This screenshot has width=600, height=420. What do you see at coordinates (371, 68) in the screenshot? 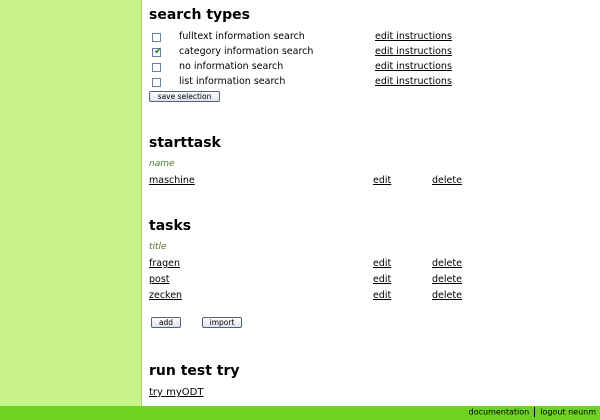
I see `search-type-row: no information search edit instructions` at bounding box center [371, 68].